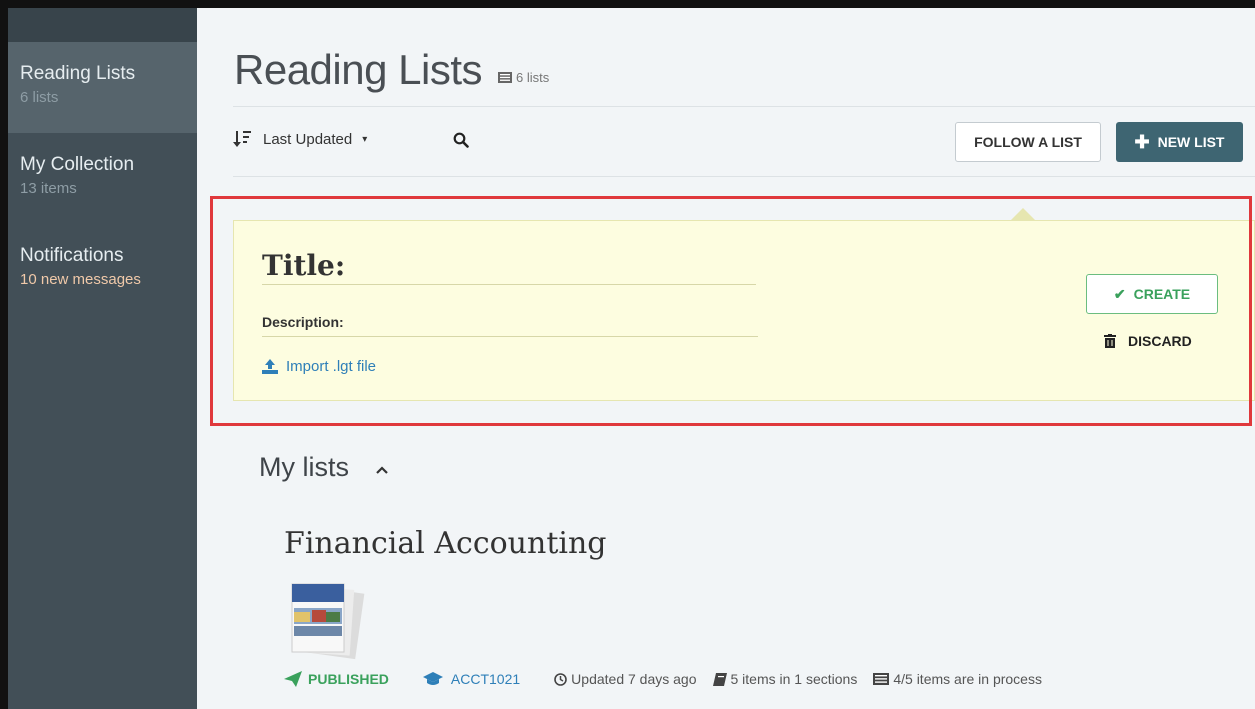 The width and height of the screenshot is (1255, 709). I want to click on status-badge: PUBLISHED, so click(336, 679).